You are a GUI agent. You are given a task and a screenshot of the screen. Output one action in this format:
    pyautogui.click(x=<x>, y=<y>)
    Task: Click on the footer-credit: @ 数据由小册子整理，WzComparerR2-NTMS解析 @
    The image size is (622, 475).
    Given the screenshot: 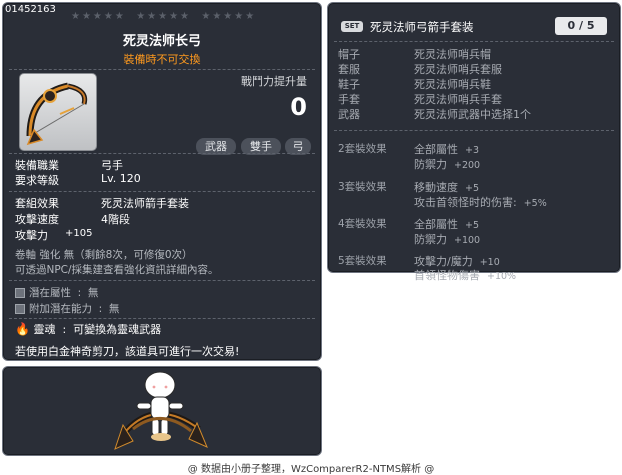 What is the action you would take?
    pyautogui.click(x=311, y=469)
    